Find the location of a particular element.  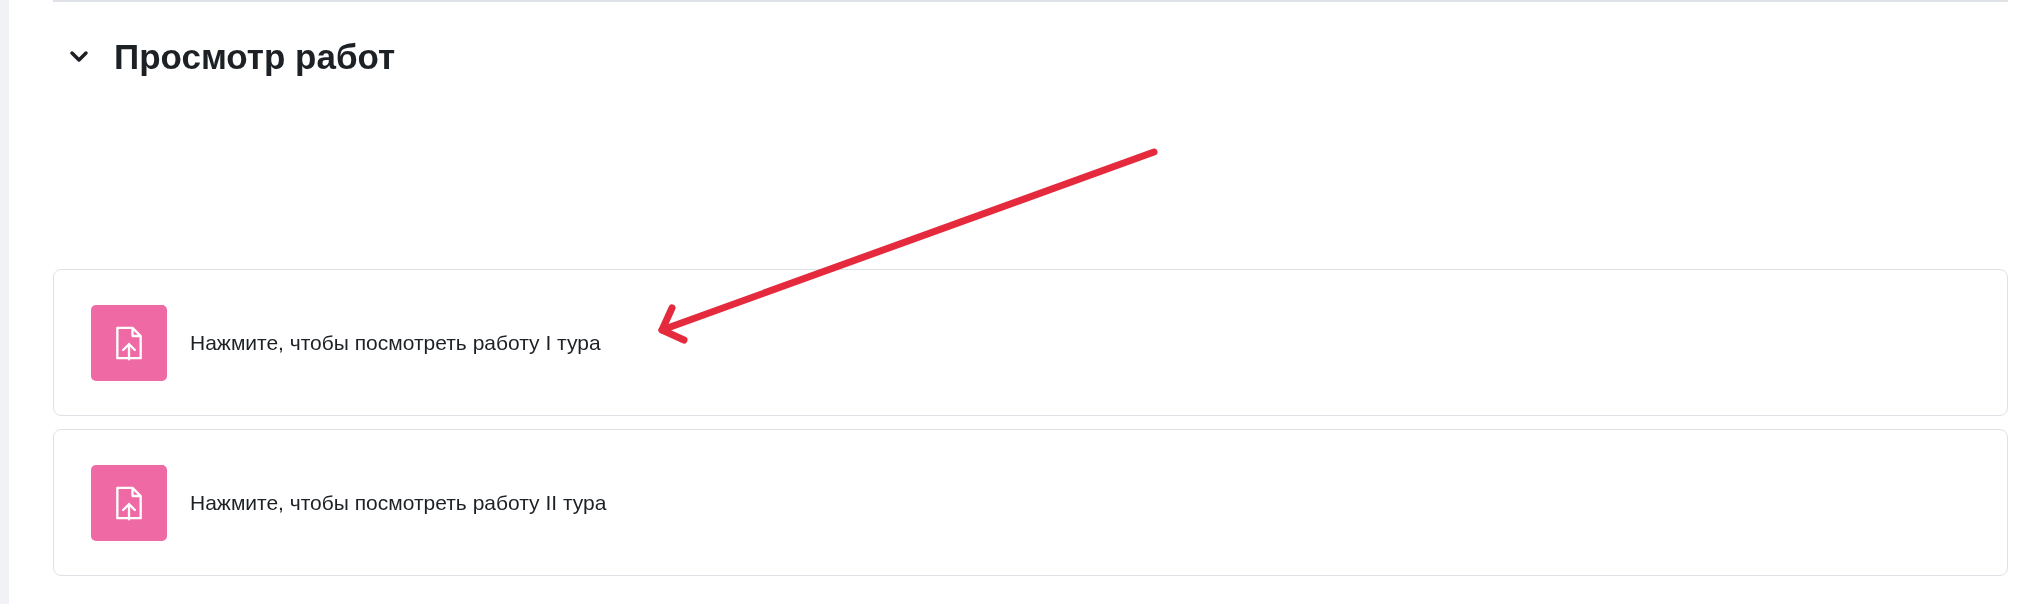

activity-link: Нажмите, чтобы посмотреть работу I тура is located at coordinates (395, 342).